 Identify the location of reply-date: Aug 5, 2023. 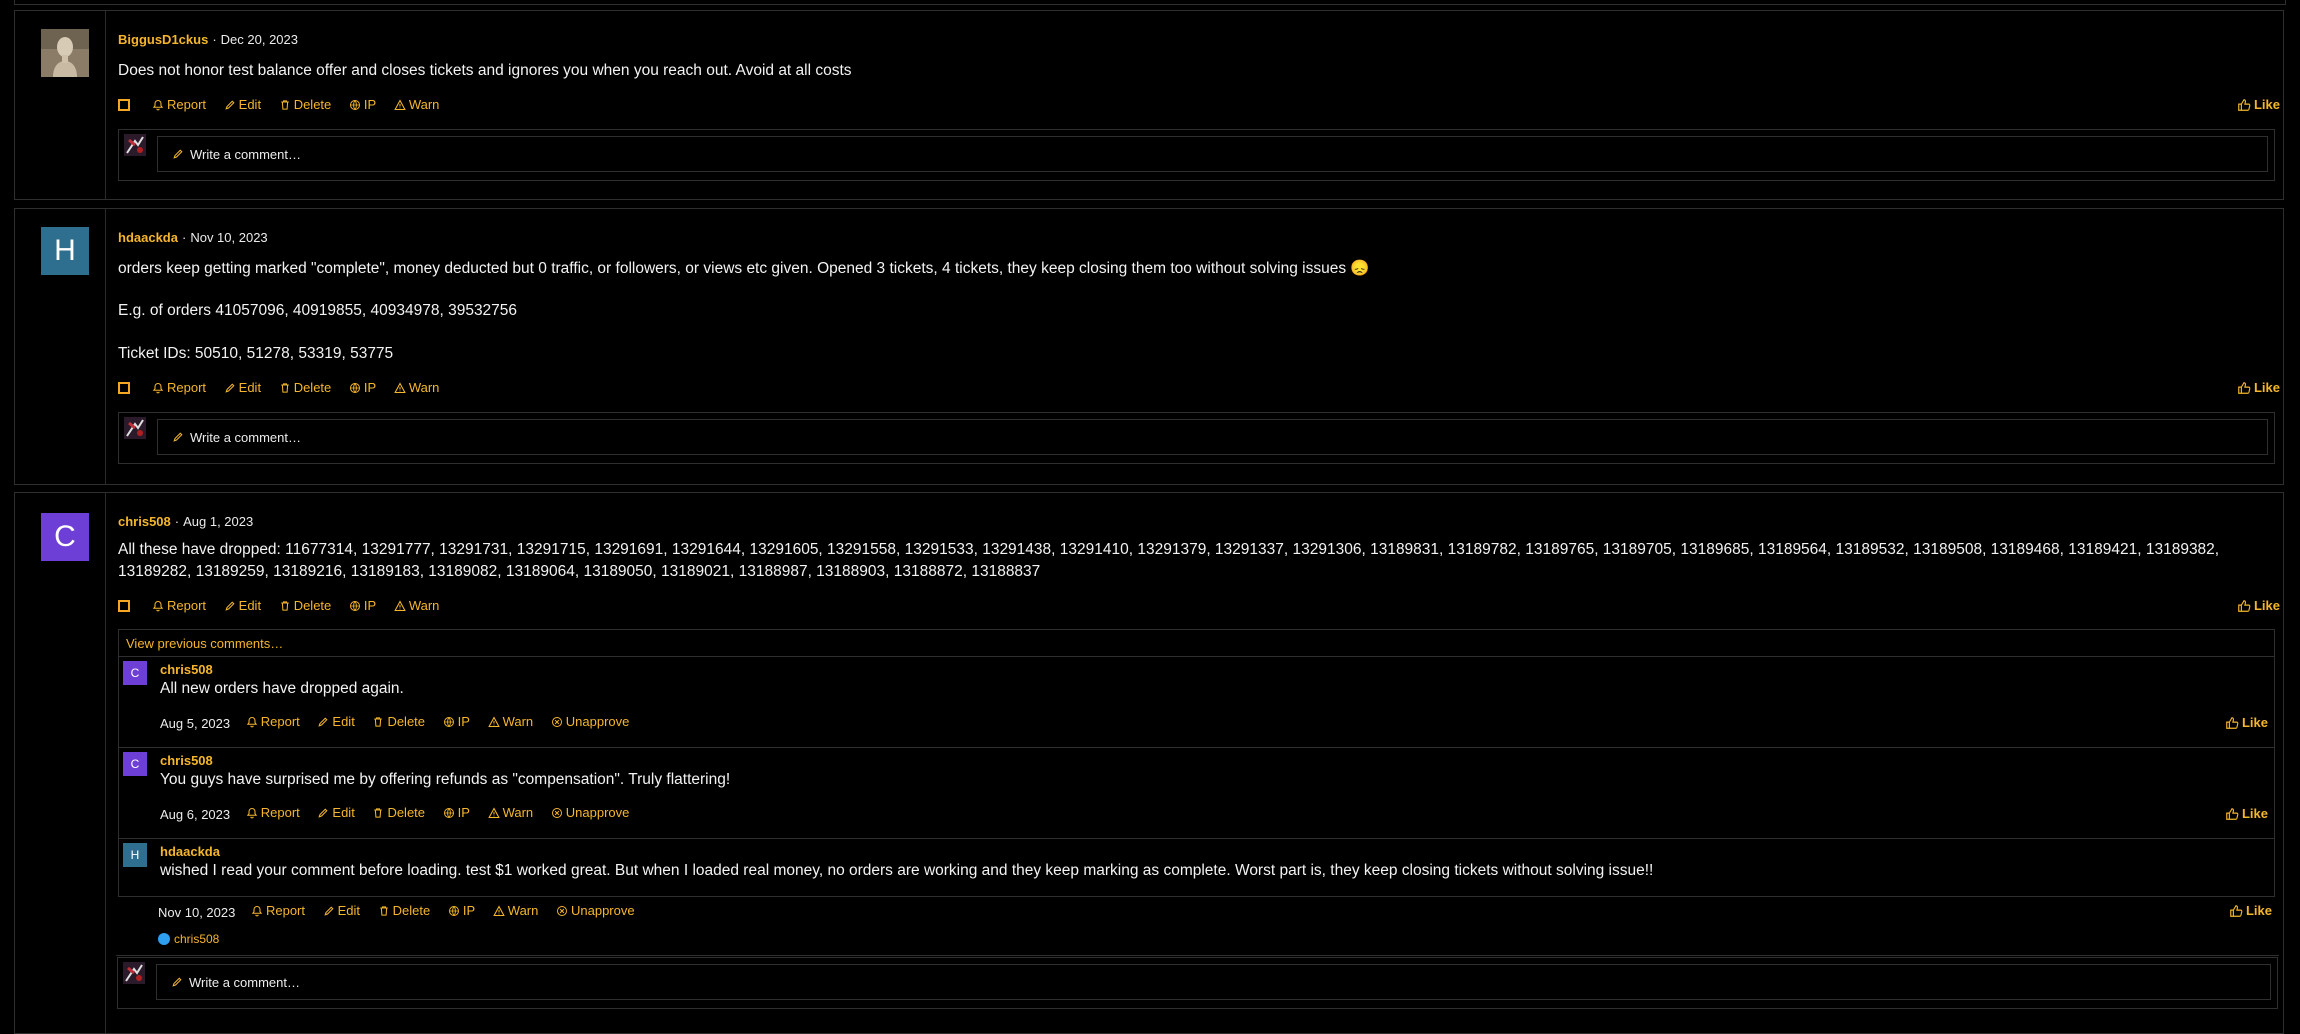
(195, 723).